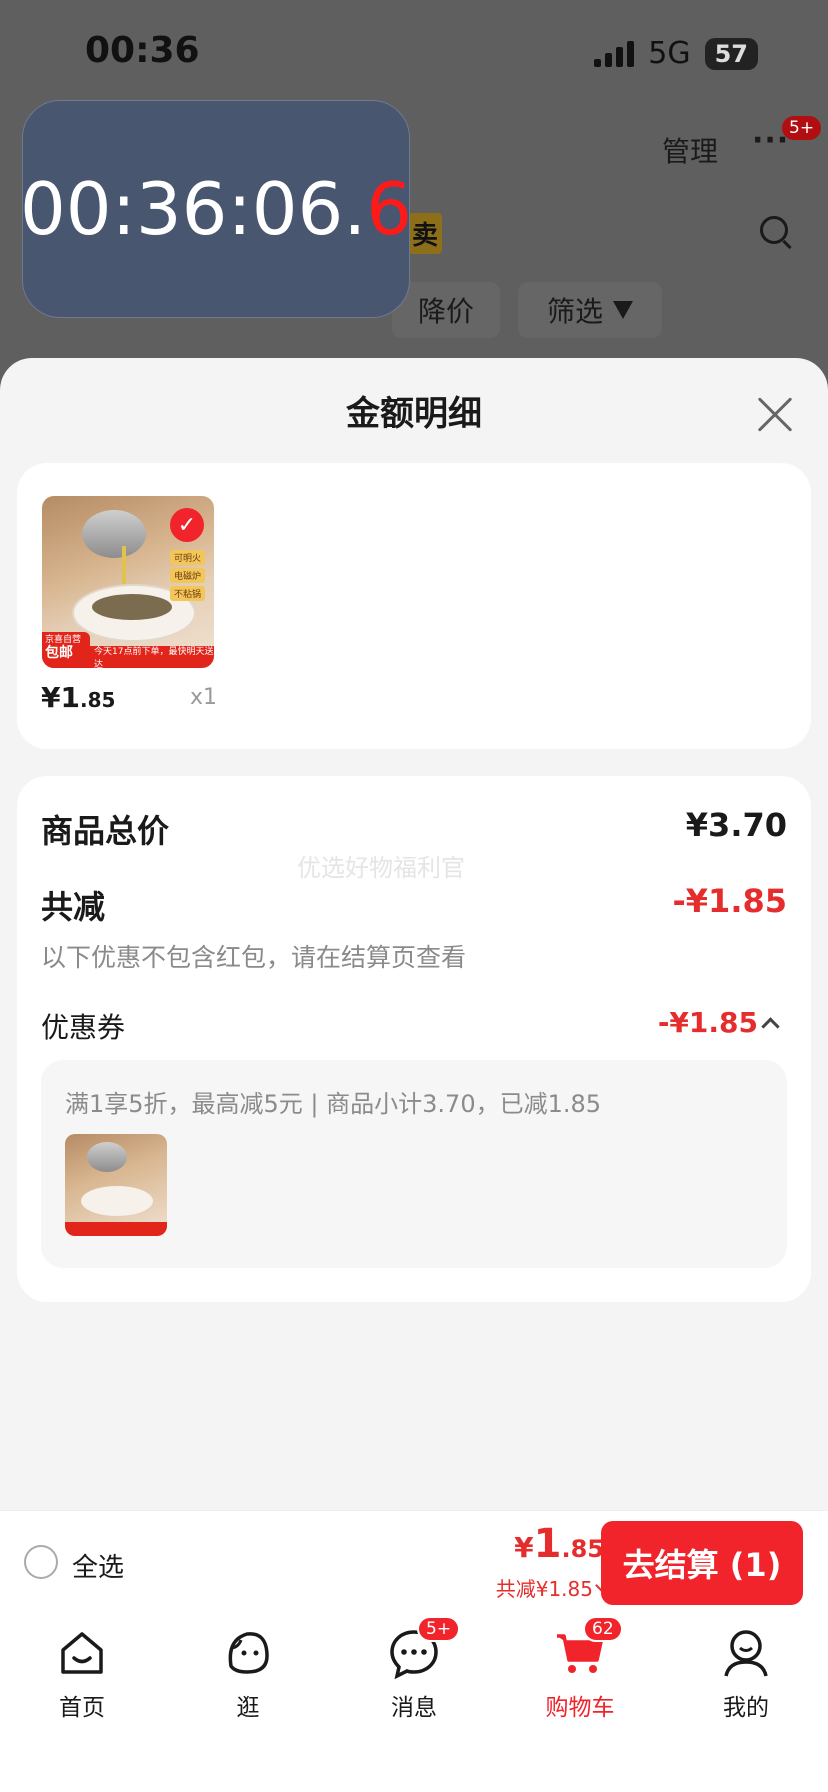 This screenshot has width=828, height=1792. Describe the element at coordinates (204, 697) in the screenshot. I see `product-quantity: x1` at that location.